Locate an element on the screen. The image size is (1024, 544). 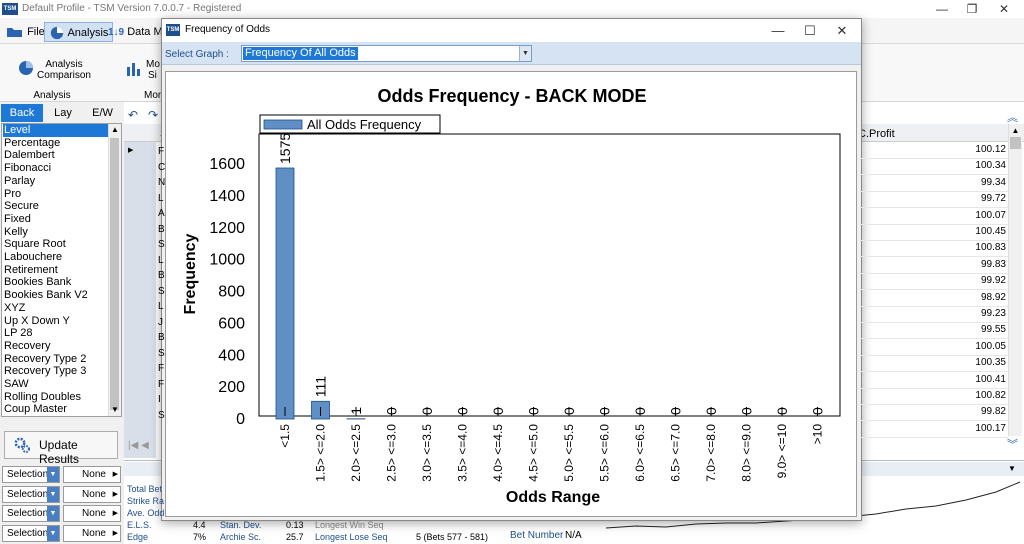
staking-plan-item: Kelly is located at coordinates (16, 232).